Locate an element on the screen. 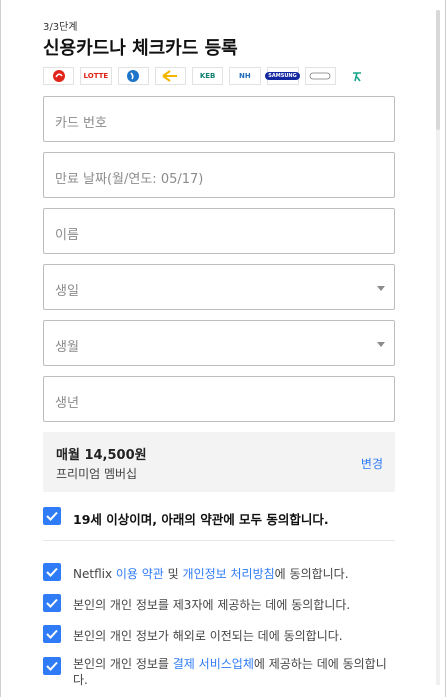  terms-of-use-link: 이용 약관 is located at coordinates (140, 574).